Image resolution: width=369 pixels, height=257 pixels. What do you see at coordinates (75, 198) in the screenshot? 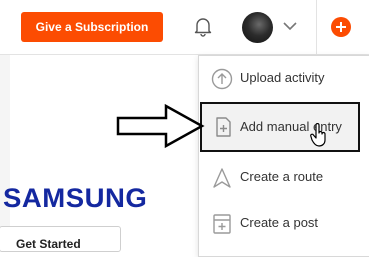
I see `samsung-logo: SAMSUNG` at bounding box center [75, 198].